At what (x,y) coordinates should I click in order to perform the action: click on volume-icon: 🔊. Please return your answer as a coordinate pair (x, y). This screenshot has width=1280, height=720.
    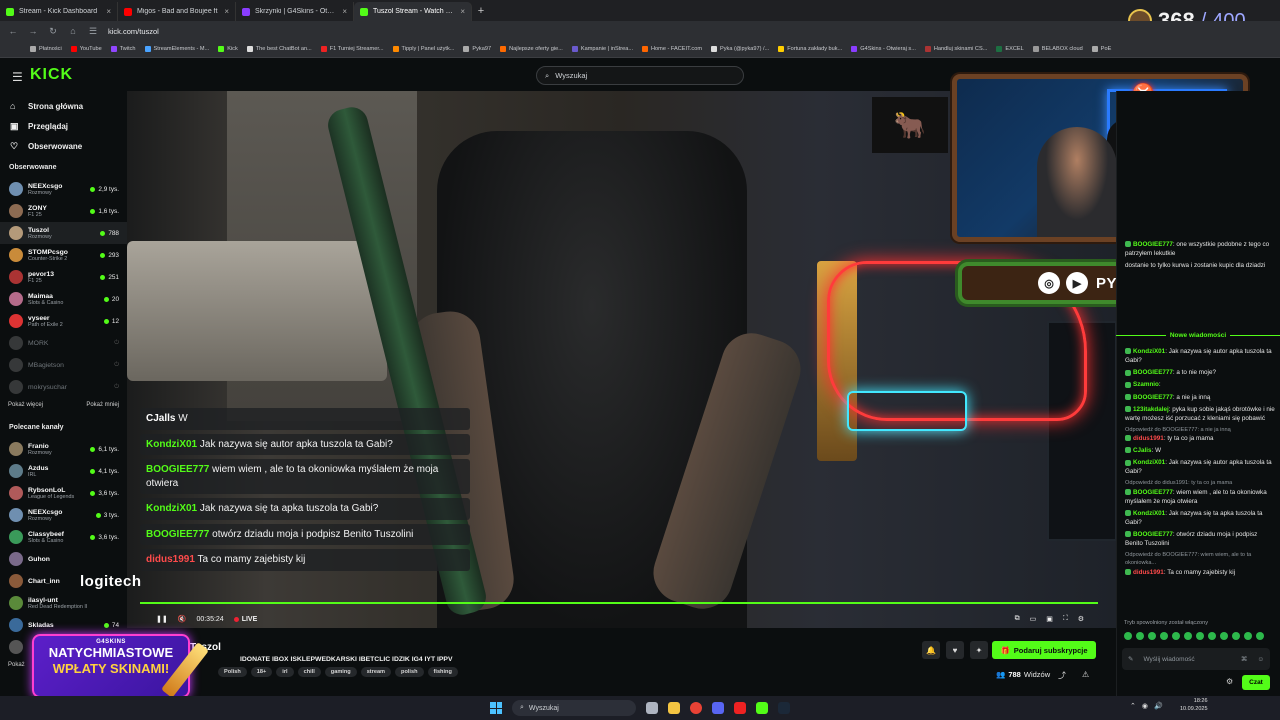
    Looking at the image, I should click on (1158, 706).